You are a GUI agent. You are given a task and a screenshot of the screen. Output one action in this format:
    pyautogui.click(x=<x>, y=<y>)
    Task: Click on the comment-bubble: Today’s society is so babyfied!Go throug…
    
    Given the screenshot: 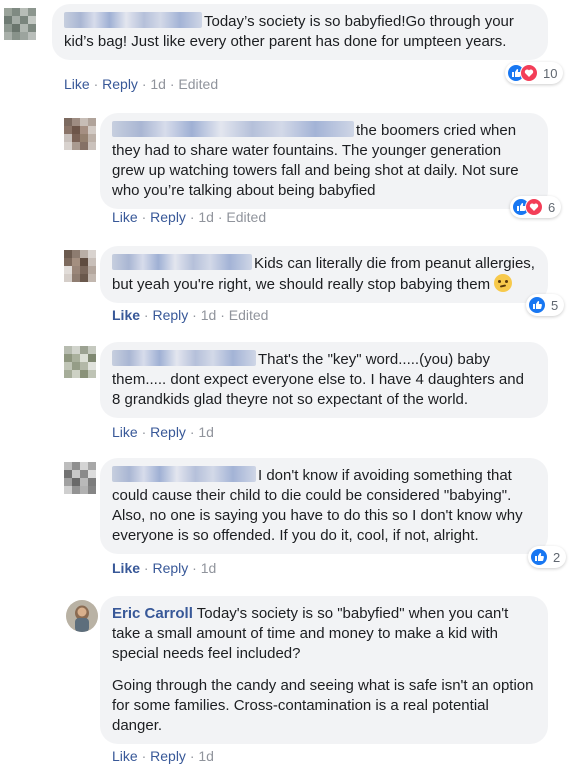 What is the action you would take?
    pyautogui.click(x=300, y=32)
    